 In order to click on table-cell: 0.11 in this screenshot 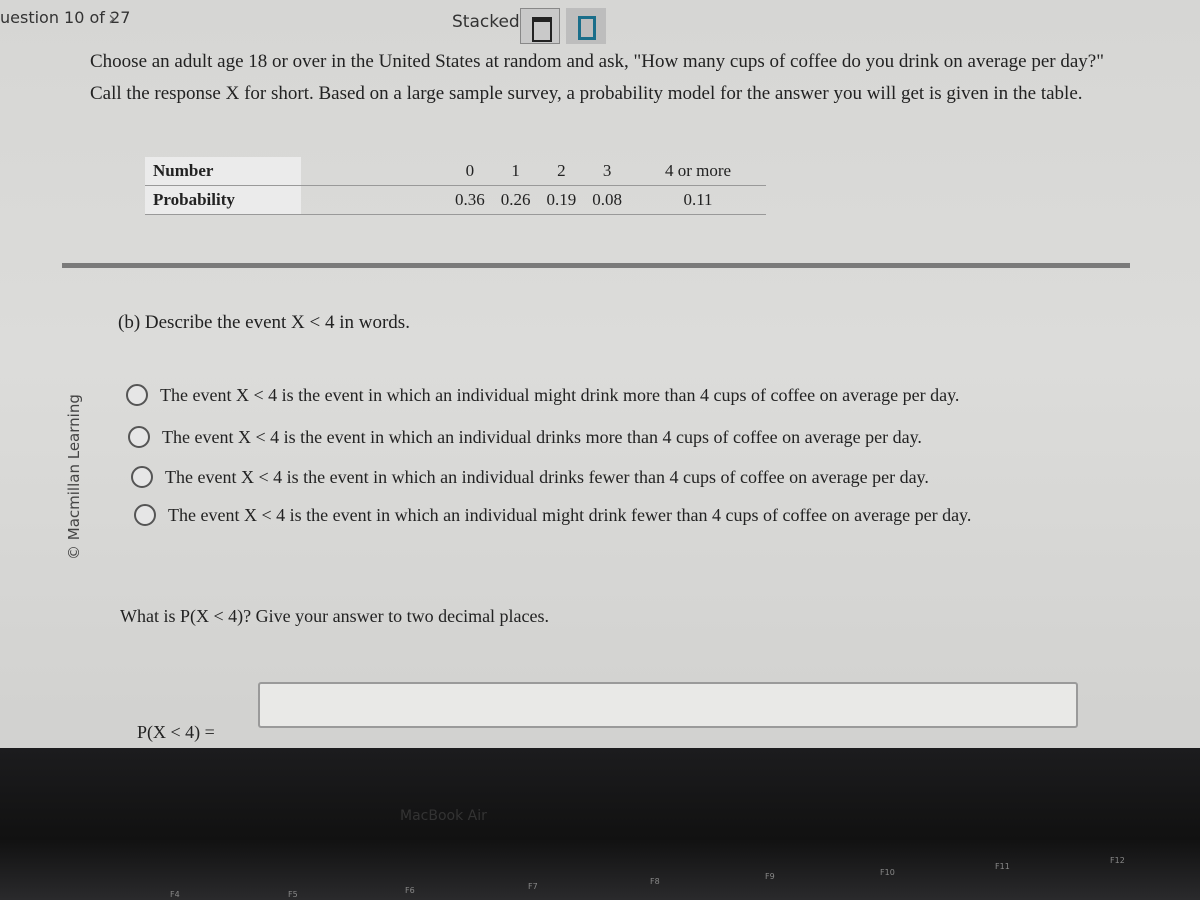, I will do `click(698, 200)`.